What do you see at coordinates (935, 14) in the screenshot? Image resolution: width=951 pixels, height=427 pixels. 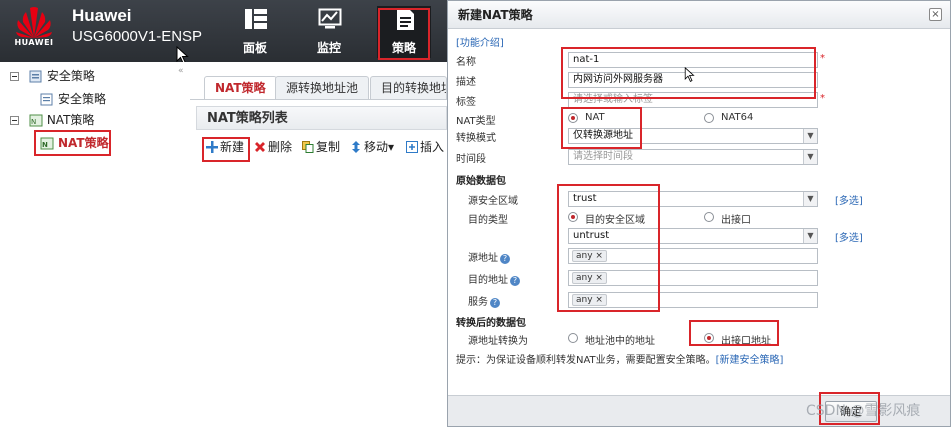 I see `close-icon: ×` at bounding box center [935, 14].